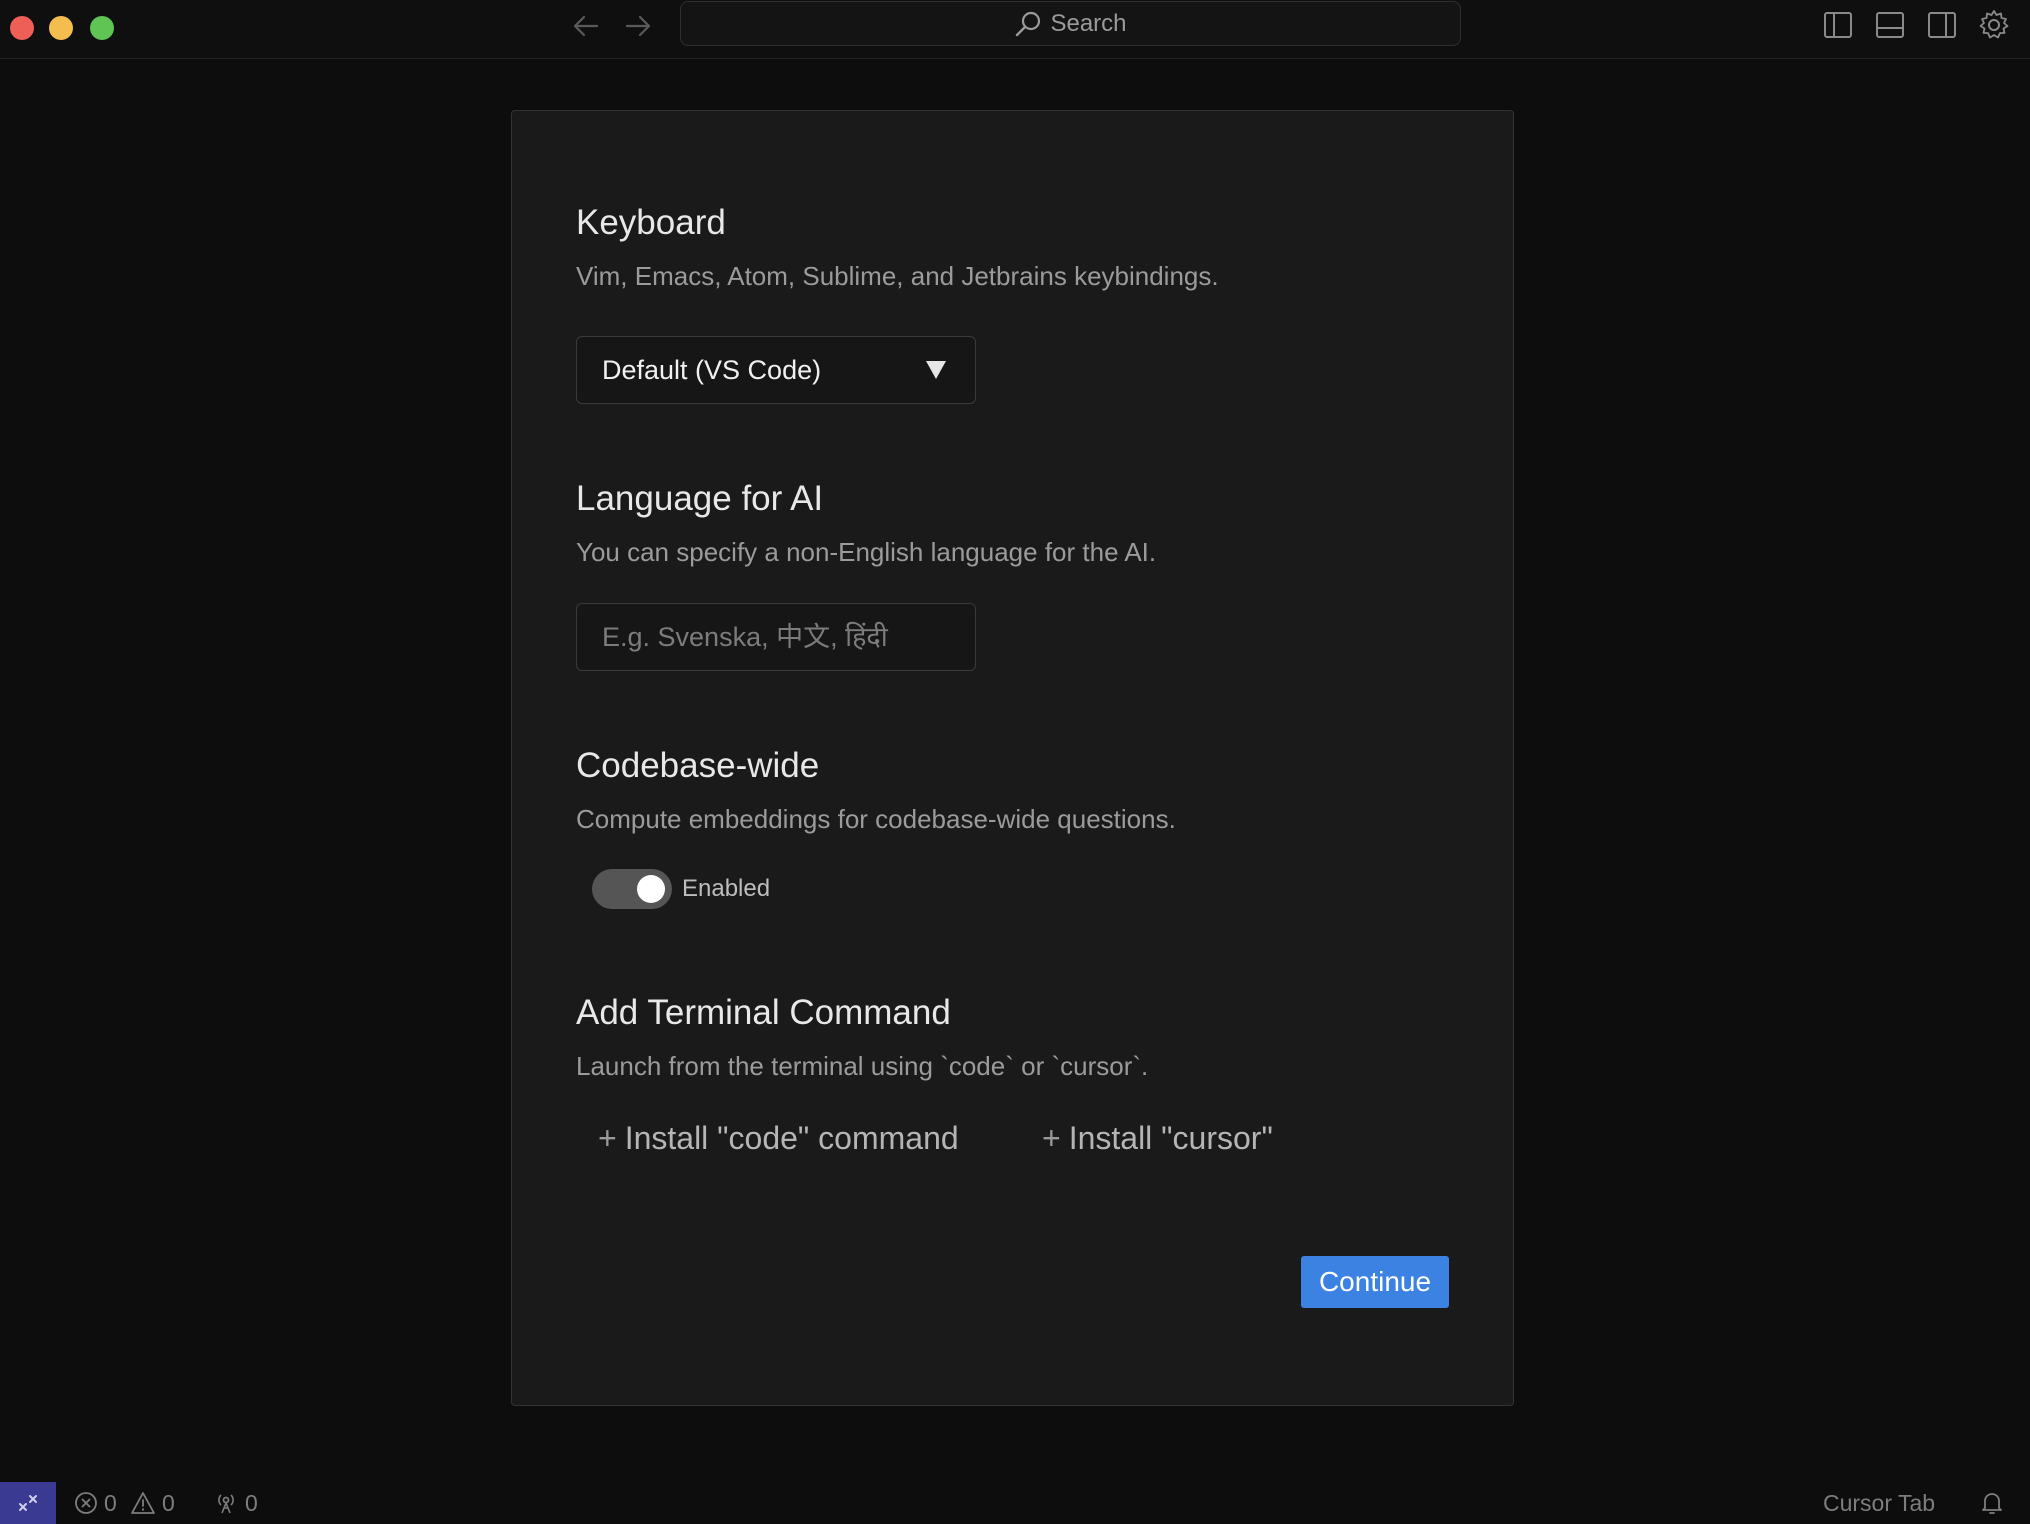 The height and width of the screenshot is (1524, 2030). What do you see at coordinates (700, 498) in the screenshot?
I see `language-title: Language for AI` at bounding box center [700, 498].